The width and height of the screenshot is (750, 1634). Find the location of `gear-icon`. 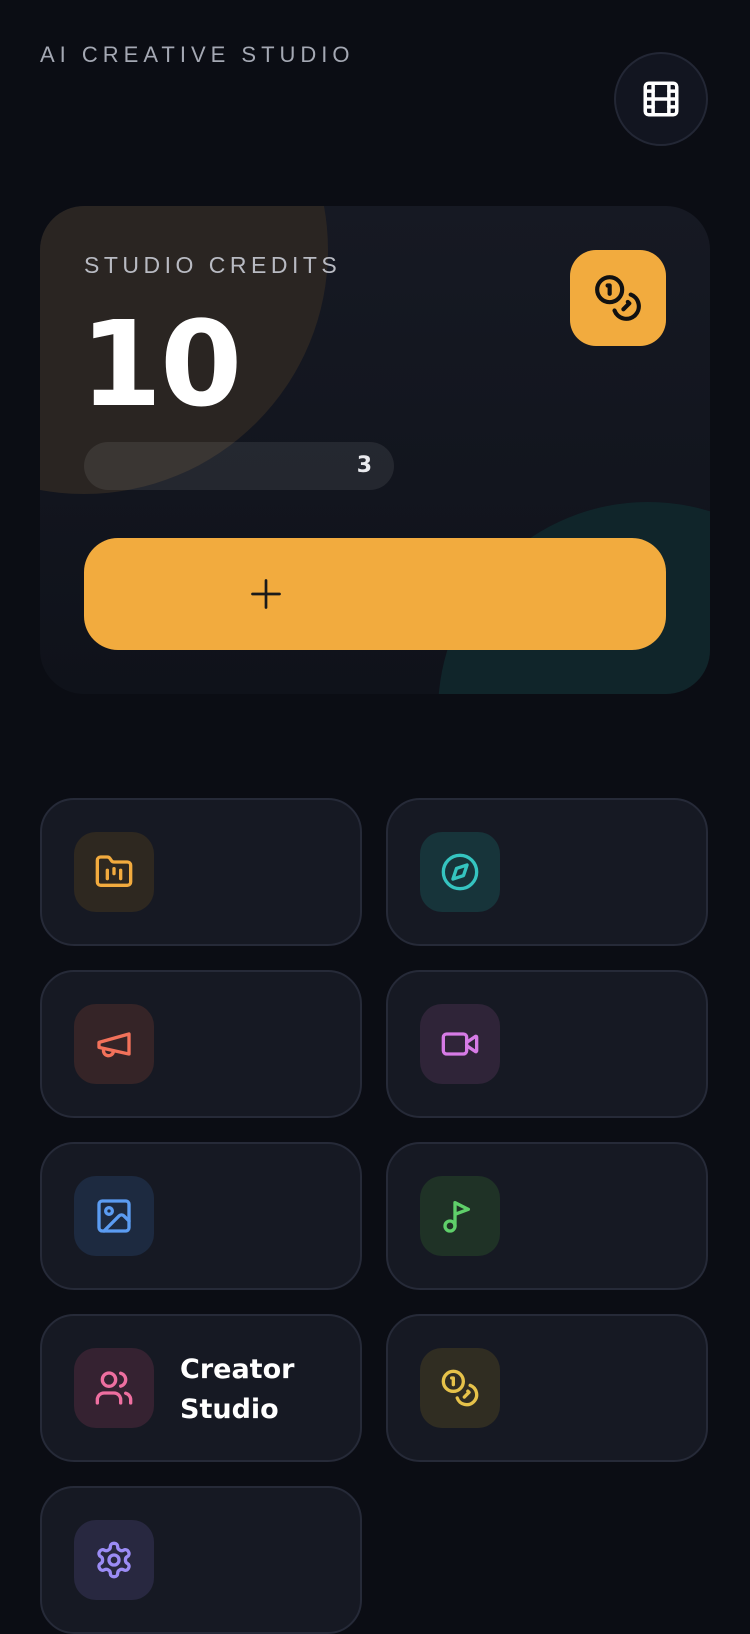

gear-icon is located at coordinates (114, 1560).